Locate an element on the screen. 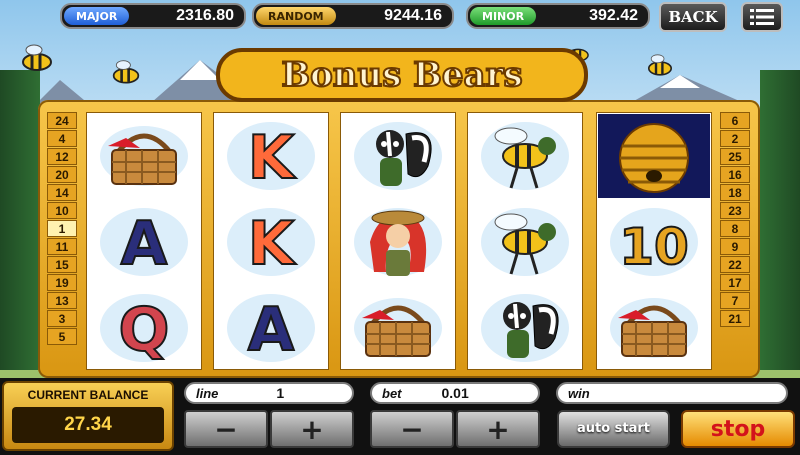 The width and height of the screenshot is (800, 455). beehive-icon is located at coordinates (654, 156).